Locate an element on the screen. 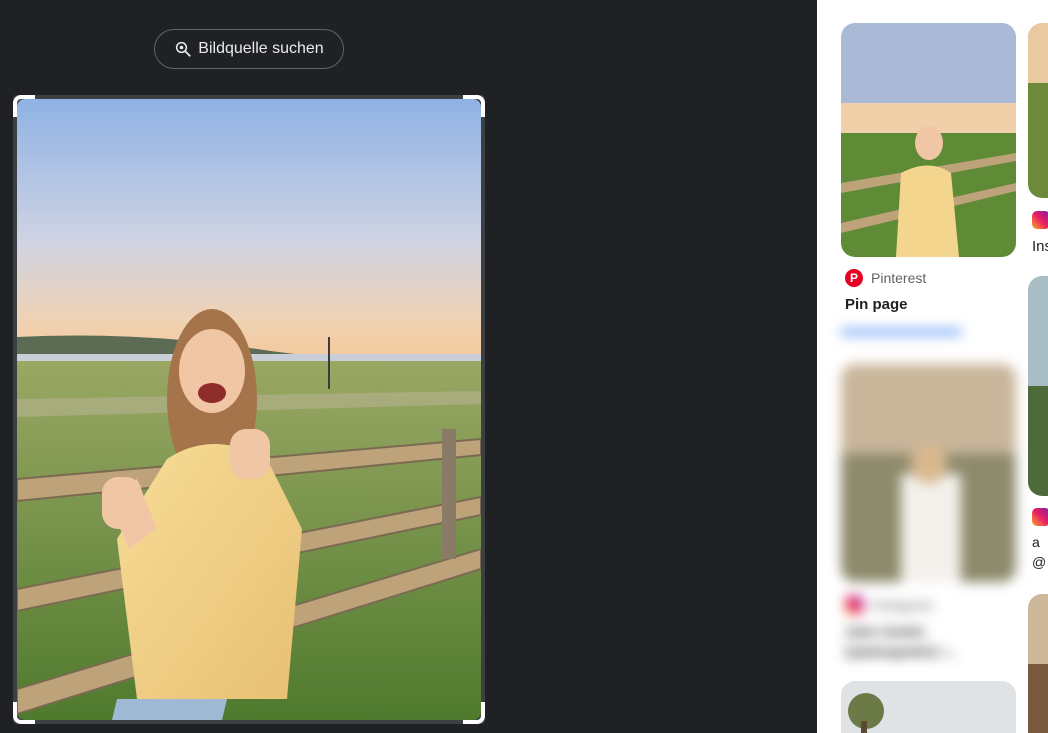 The height and width of the screenshot is (733, 1048). blurred-result-strip is located at coordinates (921, 332).